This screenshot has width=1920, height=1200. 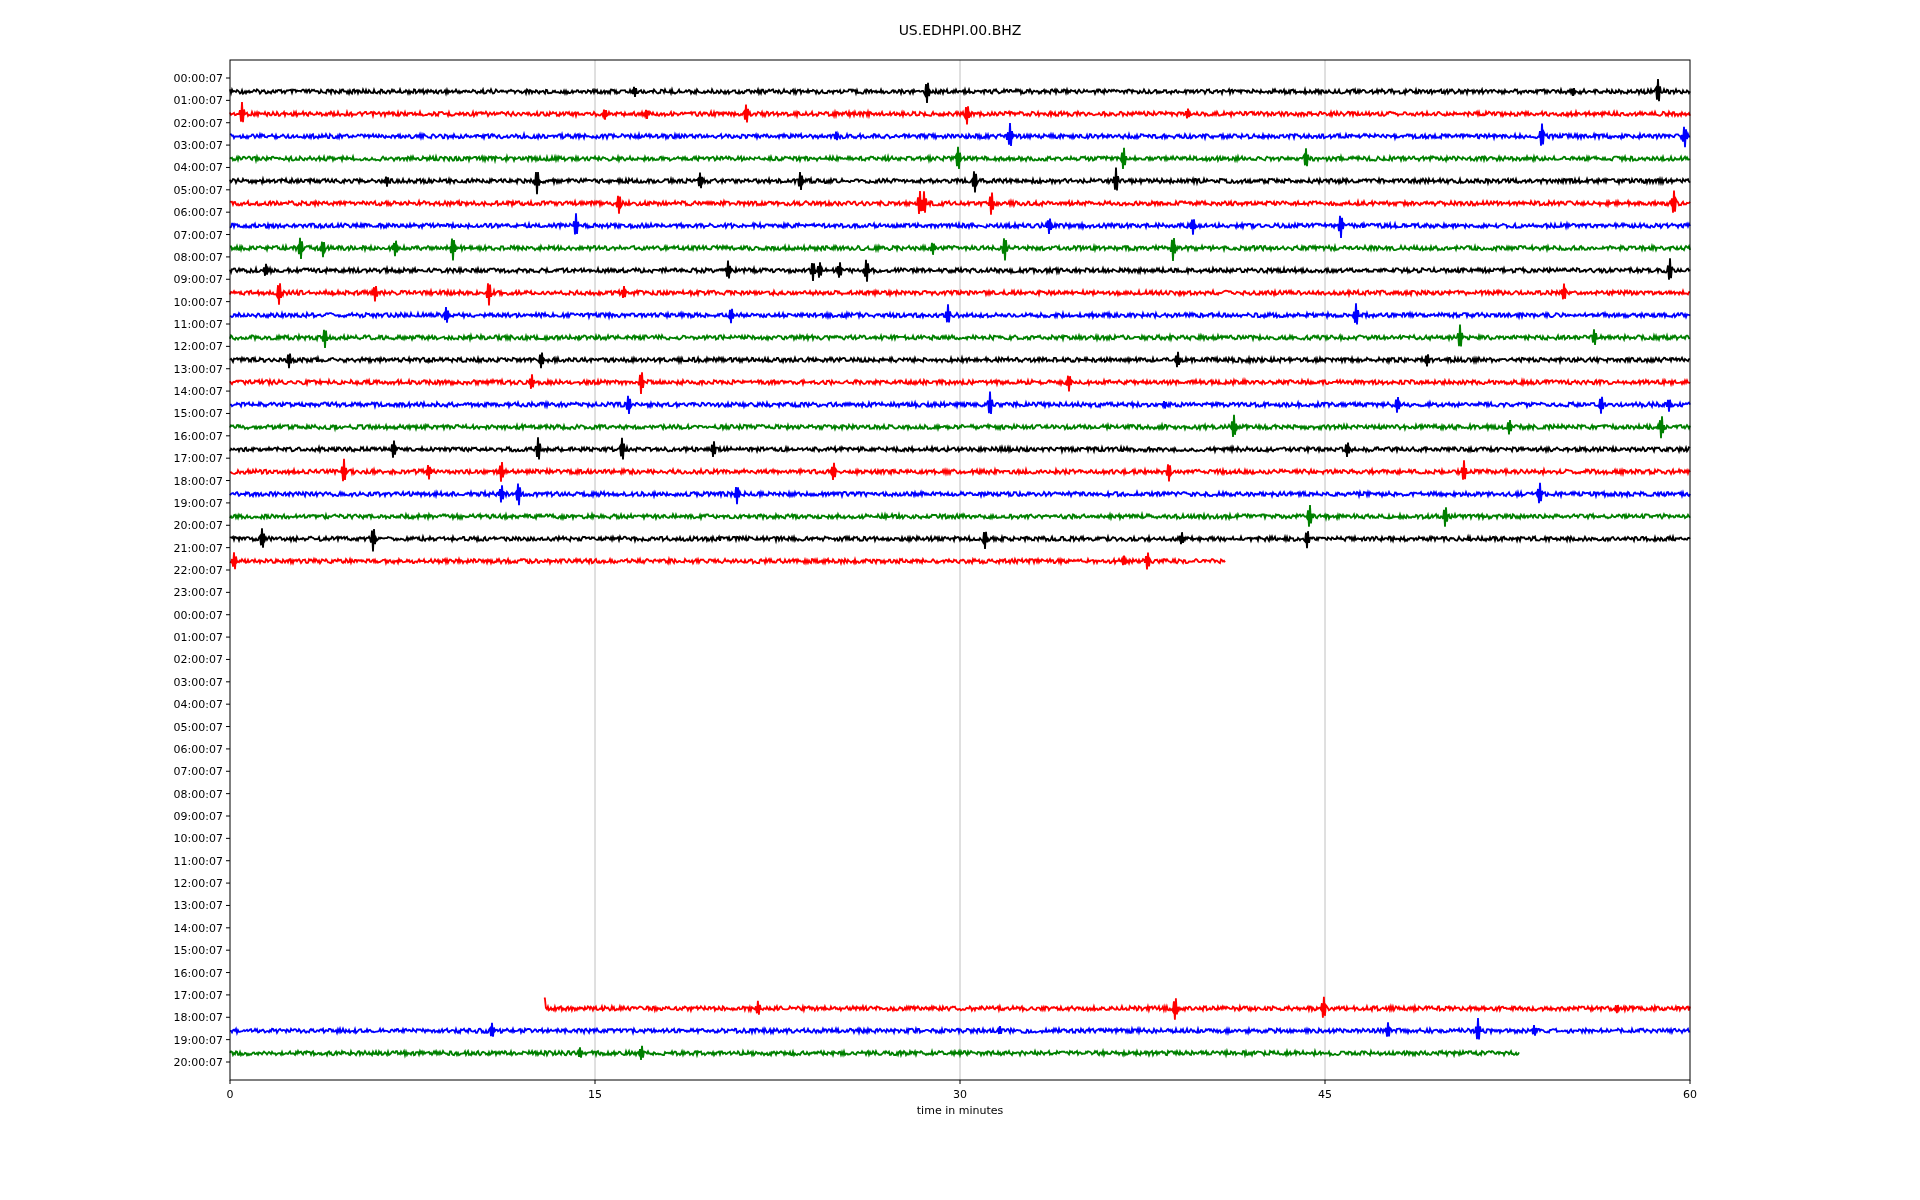 What do you see at coordinates (595, 1094) in the screenshot?
I see `x-tick-label: 15` at bounding box center [595, 1094].